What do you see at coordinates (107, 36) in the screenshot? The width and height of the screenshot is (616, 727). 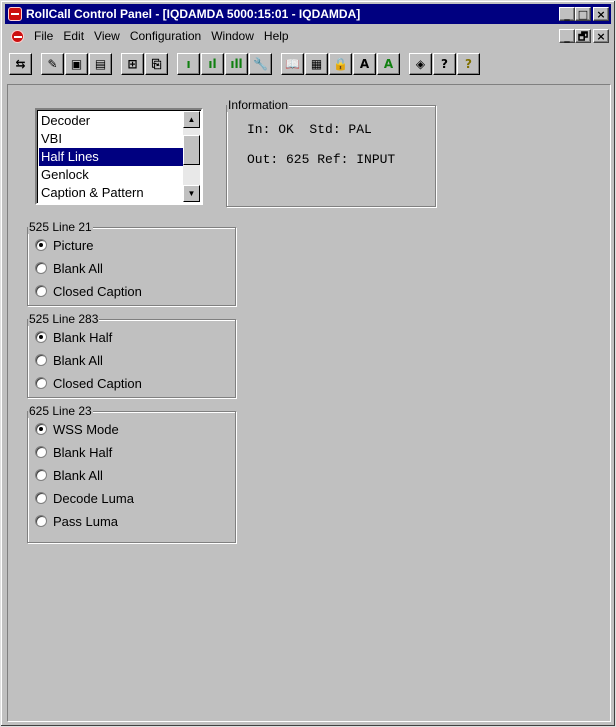 I see `menu-view: View` at bounding box center [107, 36].